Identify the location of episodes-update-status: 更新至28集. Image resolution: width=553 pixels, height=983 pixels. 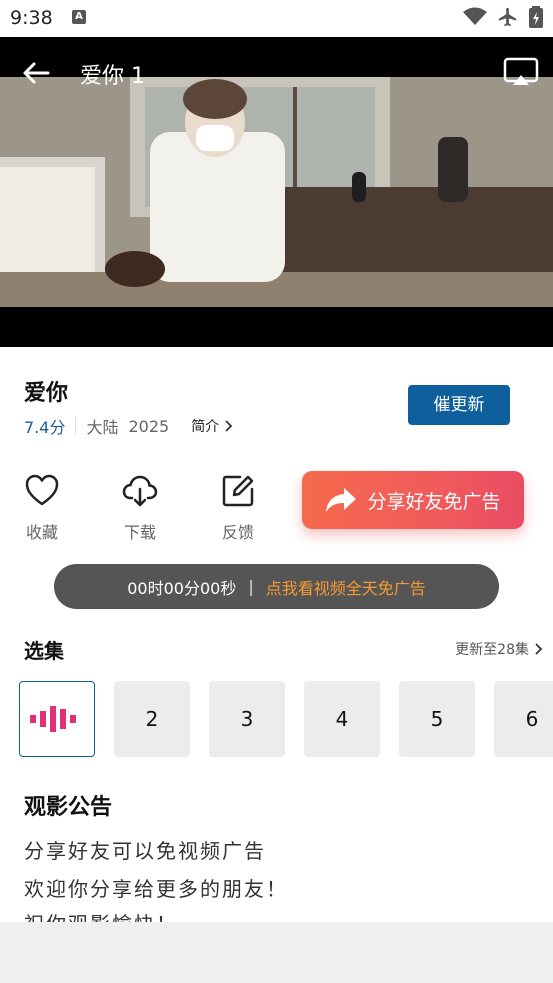
(492, 650).